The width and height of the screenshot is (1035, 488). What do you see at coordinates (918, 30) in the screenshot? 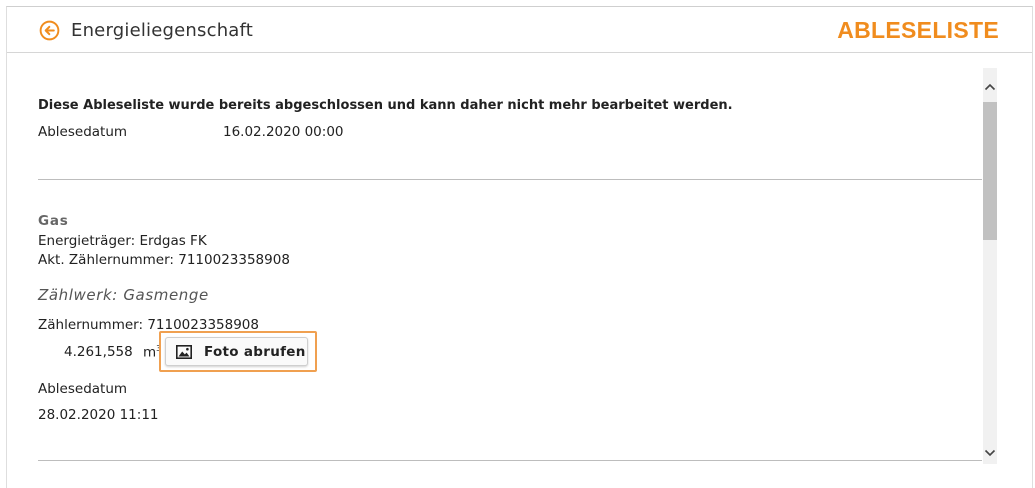
I see `page-title: ABLESELISTE` at bounding box center [918, 30].